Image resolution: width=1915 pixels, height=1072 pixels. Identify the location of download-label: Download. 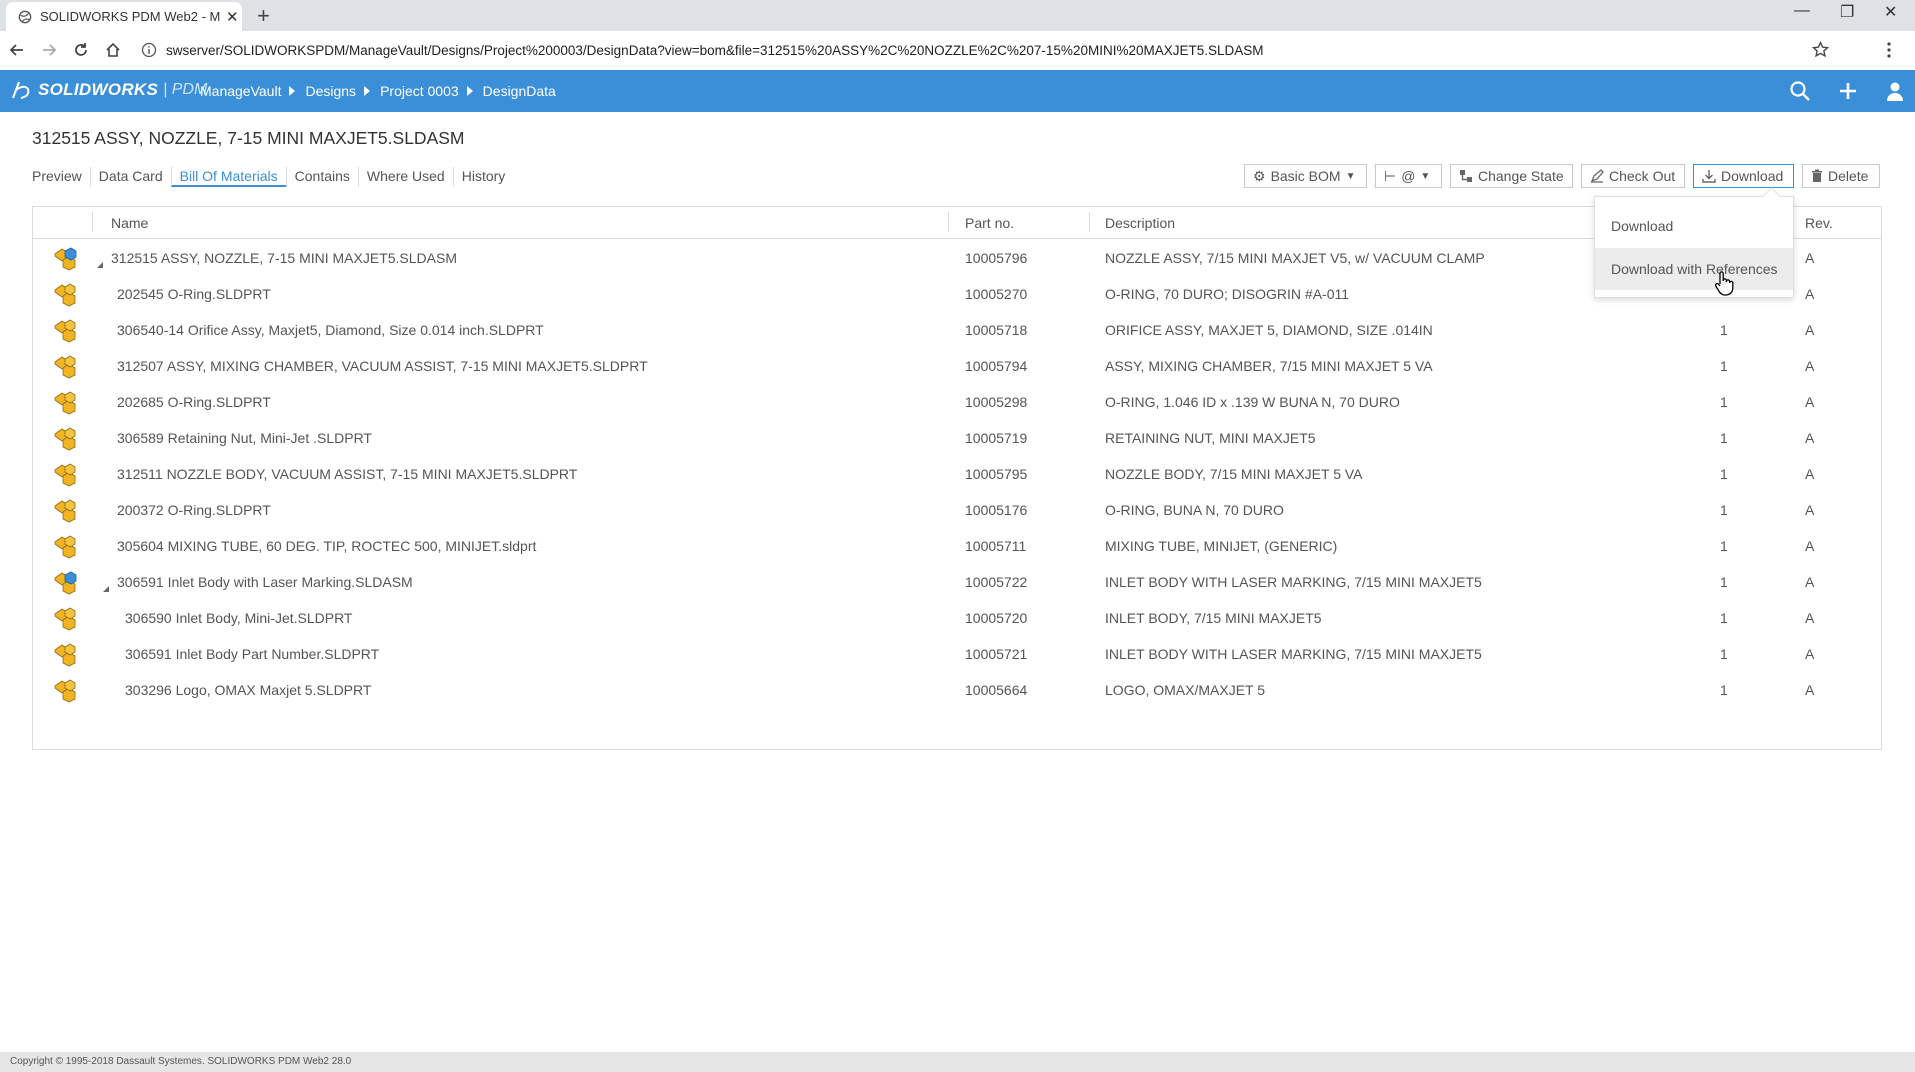
(1752, 176).